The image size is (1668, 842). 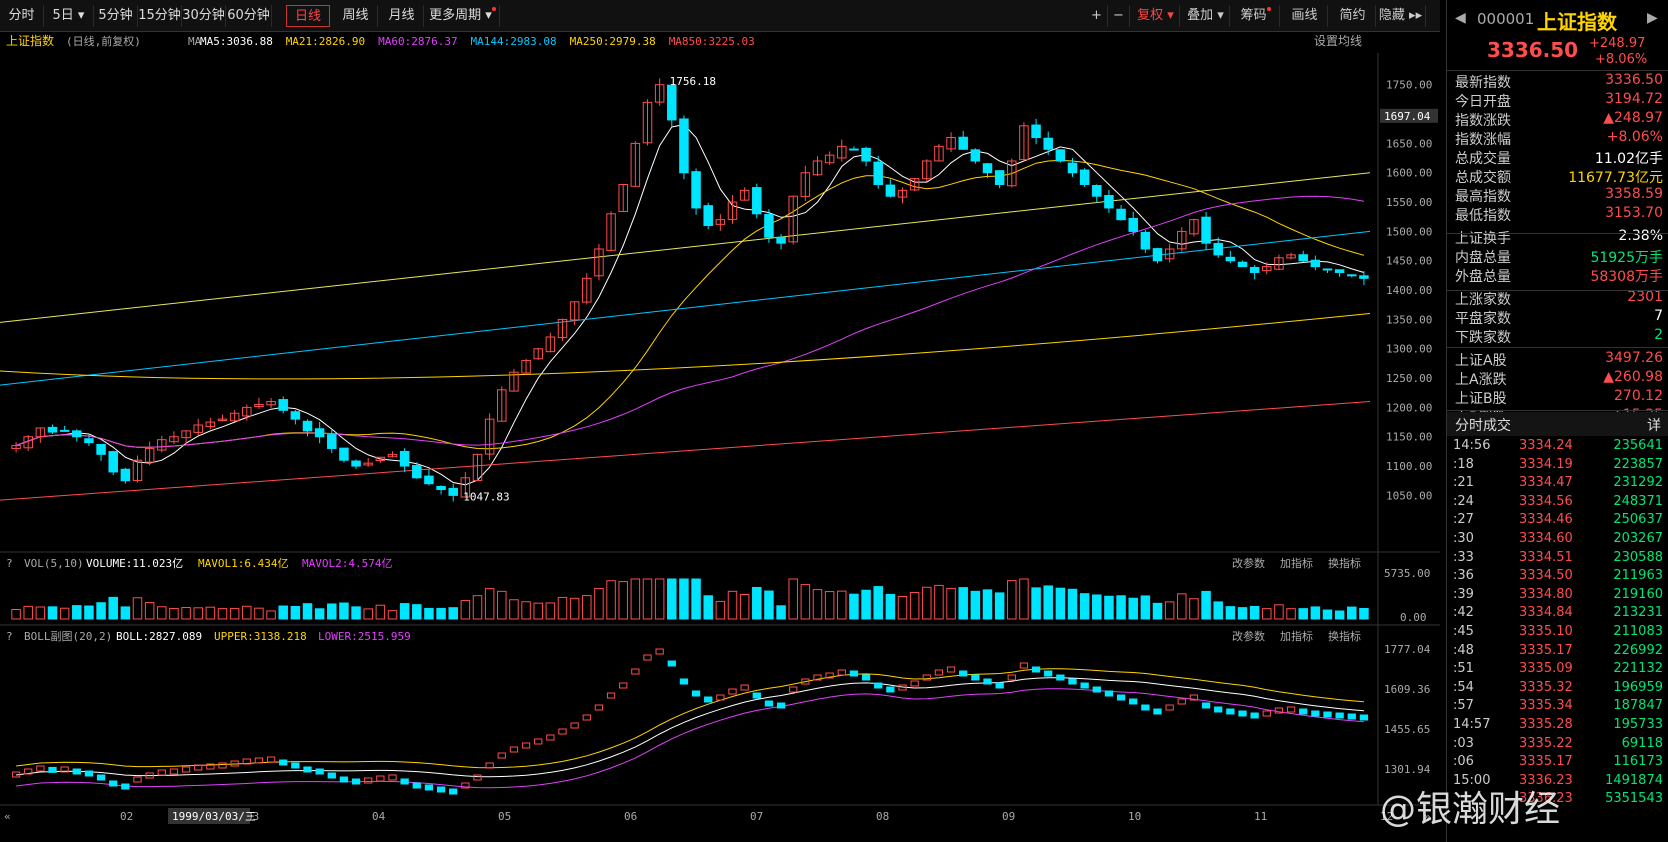 What do you see at coordinates (1557, 70) in the screenshot?
I see `divider` at bounding box center [1557, 70].